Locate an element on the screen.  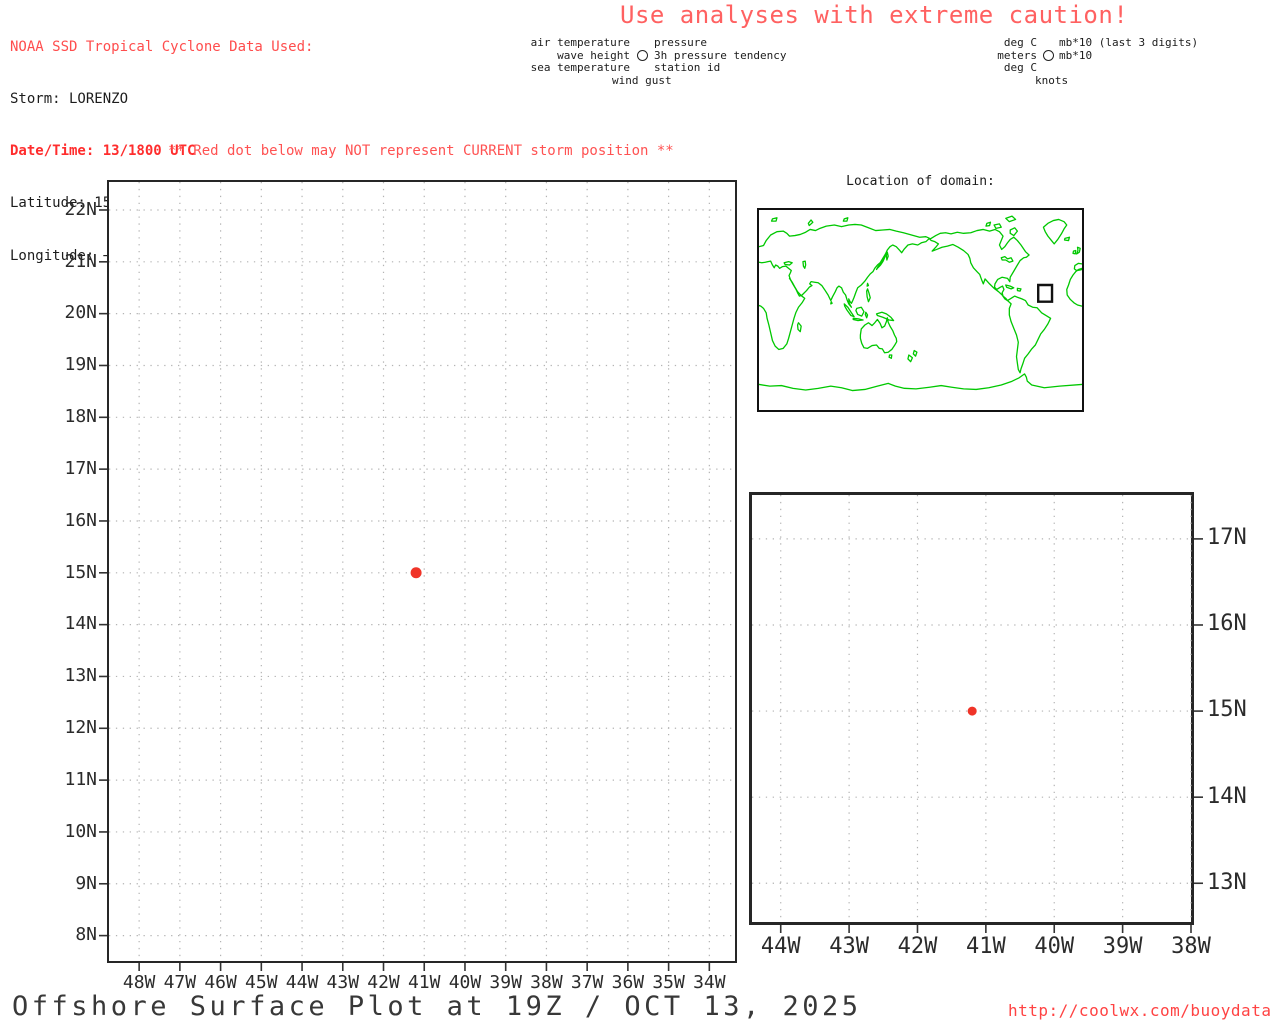
legend-pressure: pressure is located at coordinates (680, 42).